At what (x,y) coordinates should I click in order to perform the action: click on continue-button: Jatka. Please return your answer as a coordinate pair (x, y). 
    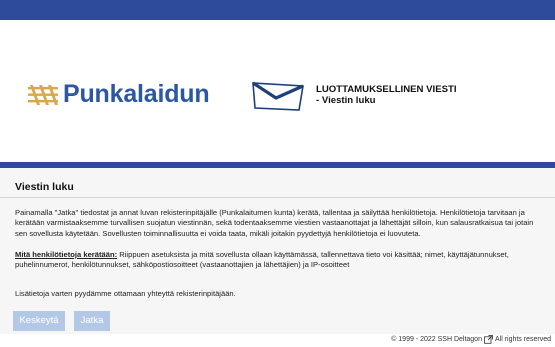
    Looking at the image, I should click on (92, 321).